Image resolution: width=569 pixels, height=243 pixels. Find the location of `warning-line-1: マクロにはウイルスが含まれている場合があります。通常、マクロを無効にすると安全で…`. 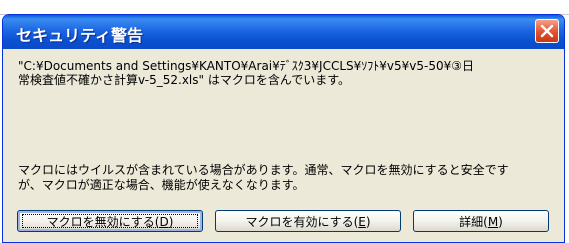

warning-line-1: マクロにはウイルスが含まれている場合があります。通常、マクロを無効にすると安全で… is located at coordinates (263, 170).